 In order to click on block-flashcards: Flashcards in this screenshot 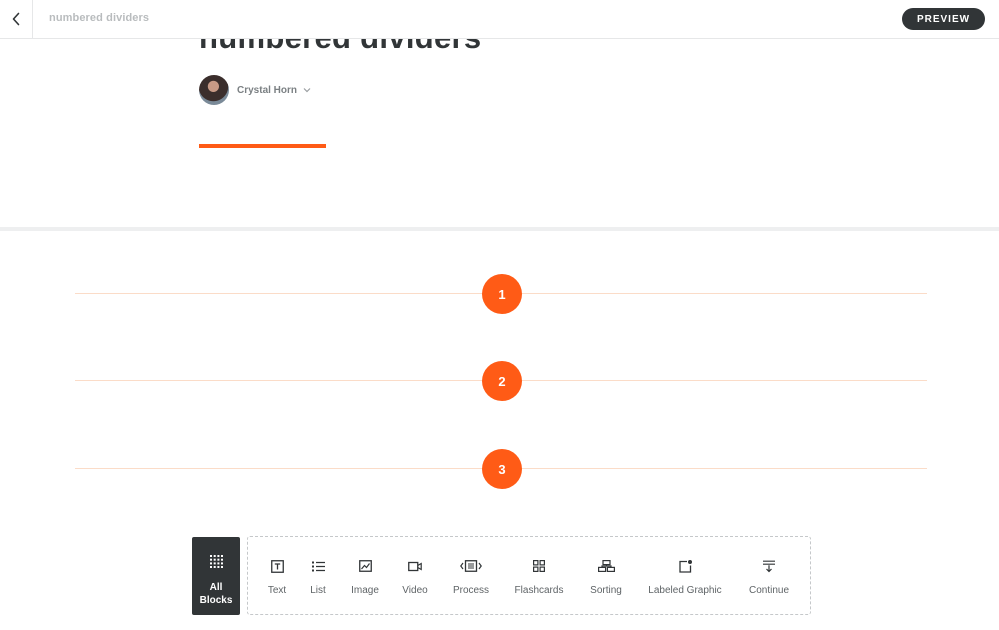, I will do `click(539, 575)`.